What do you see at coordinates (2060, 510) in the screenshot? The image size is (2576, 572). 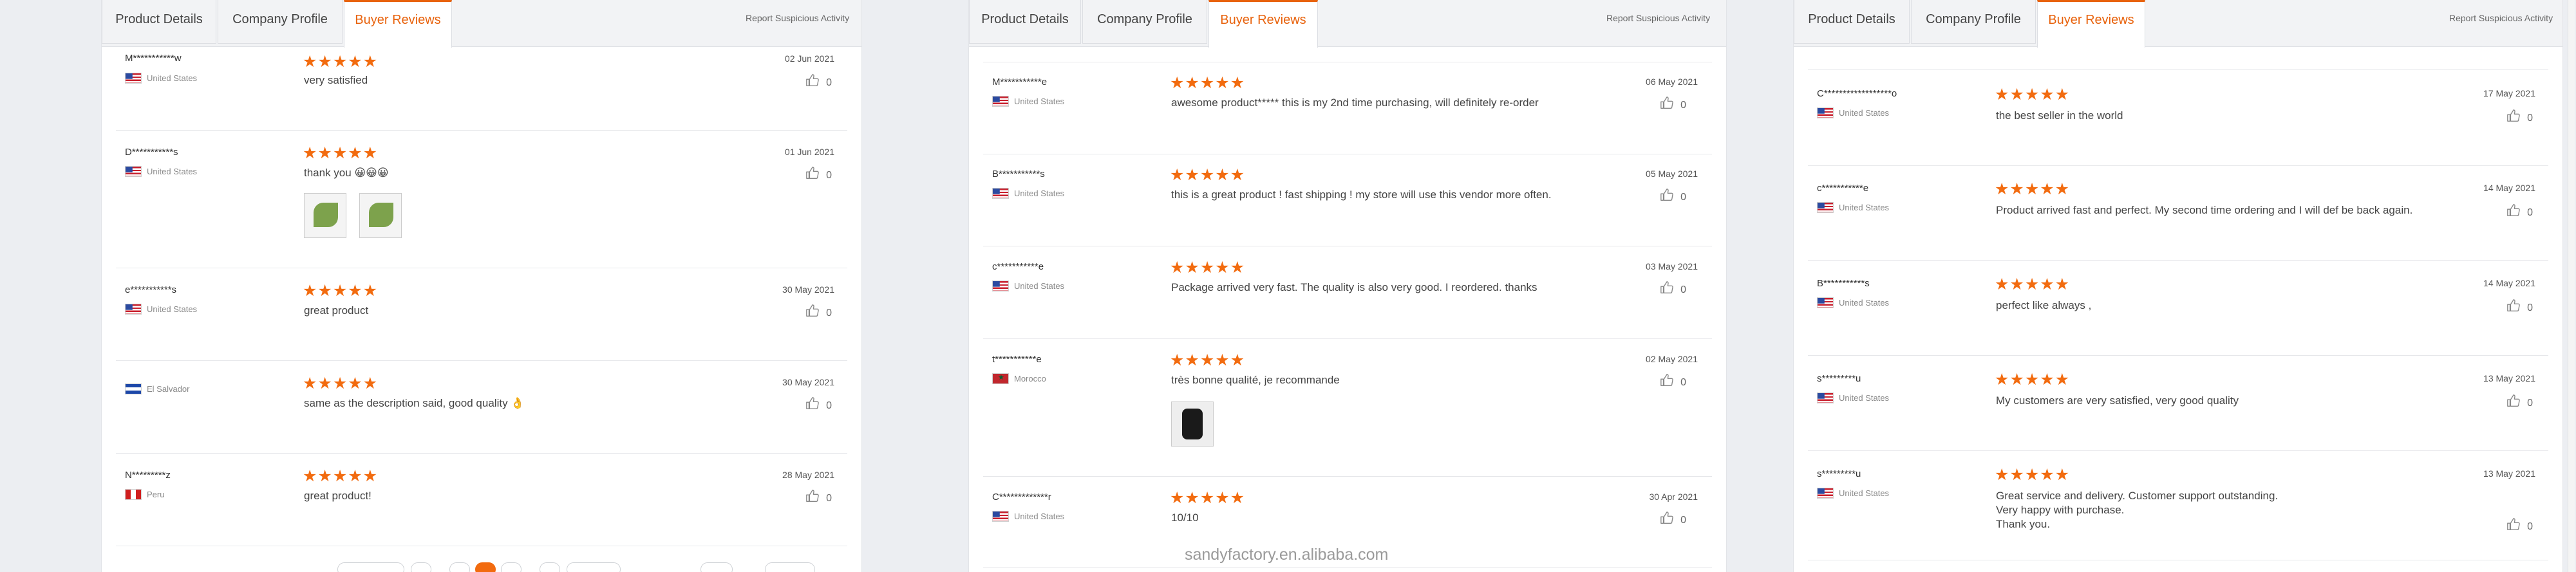 I see `review-text-line: Very happy with purchase.` at bounding box center [2060, 510].